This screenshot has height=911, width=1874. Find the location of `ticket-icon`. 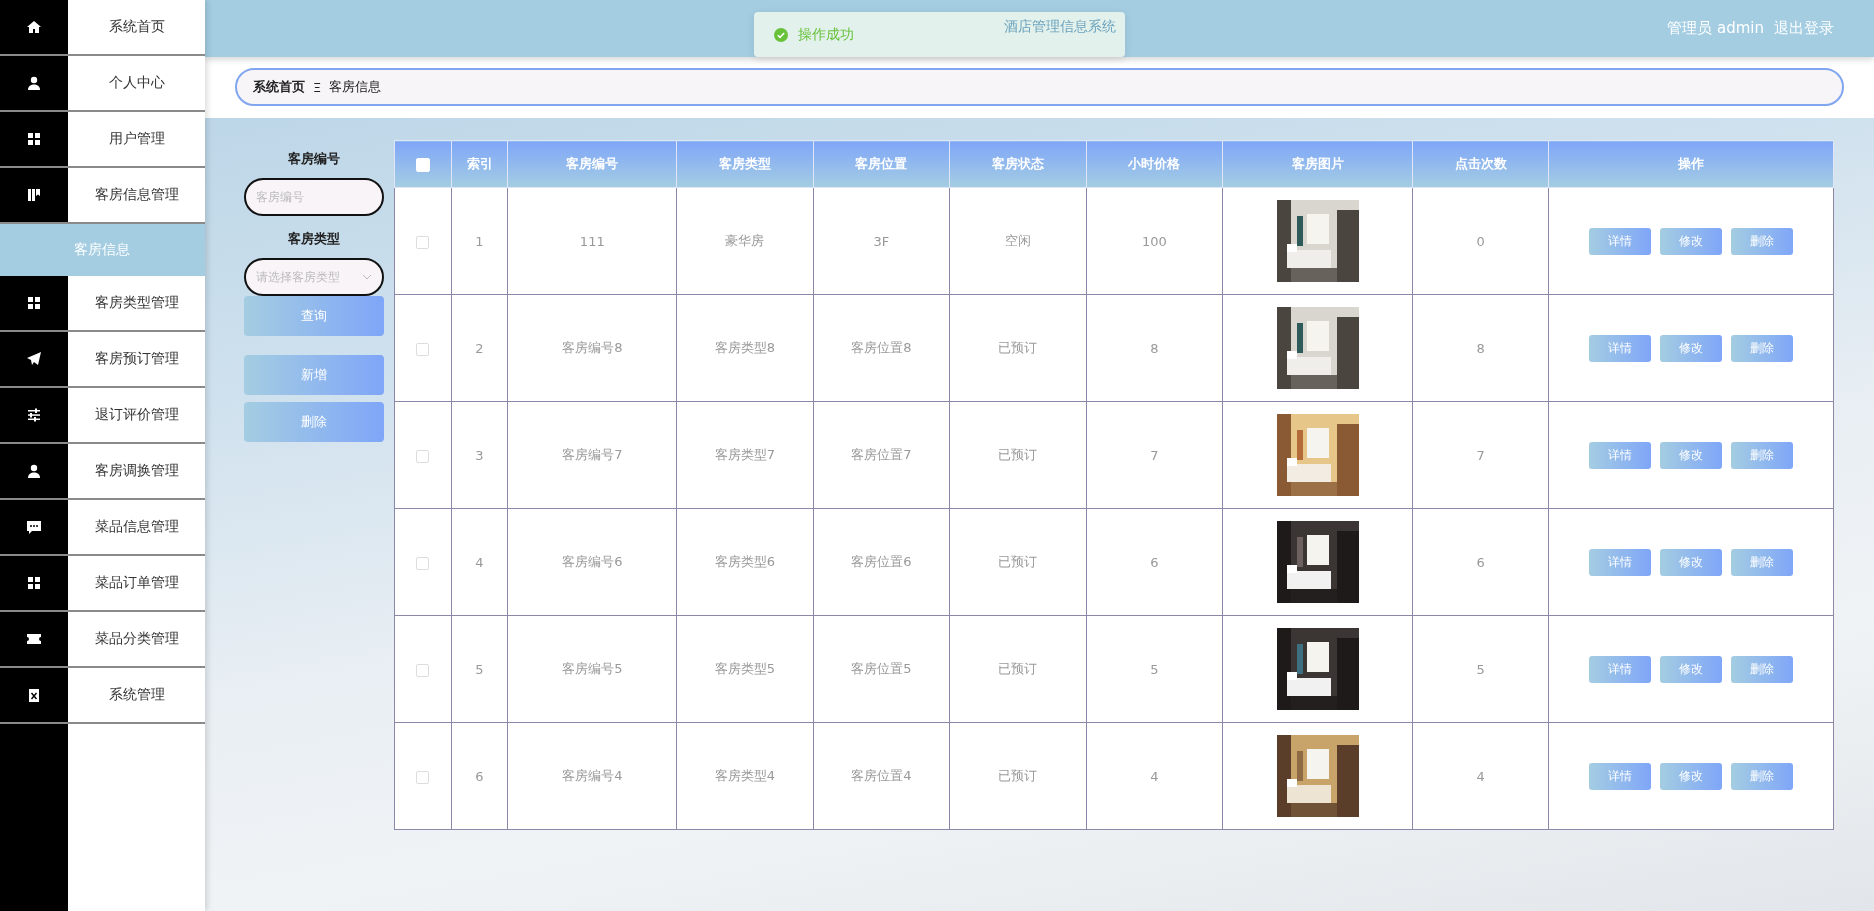

ticket-icon is located at coordinates (34, 639).